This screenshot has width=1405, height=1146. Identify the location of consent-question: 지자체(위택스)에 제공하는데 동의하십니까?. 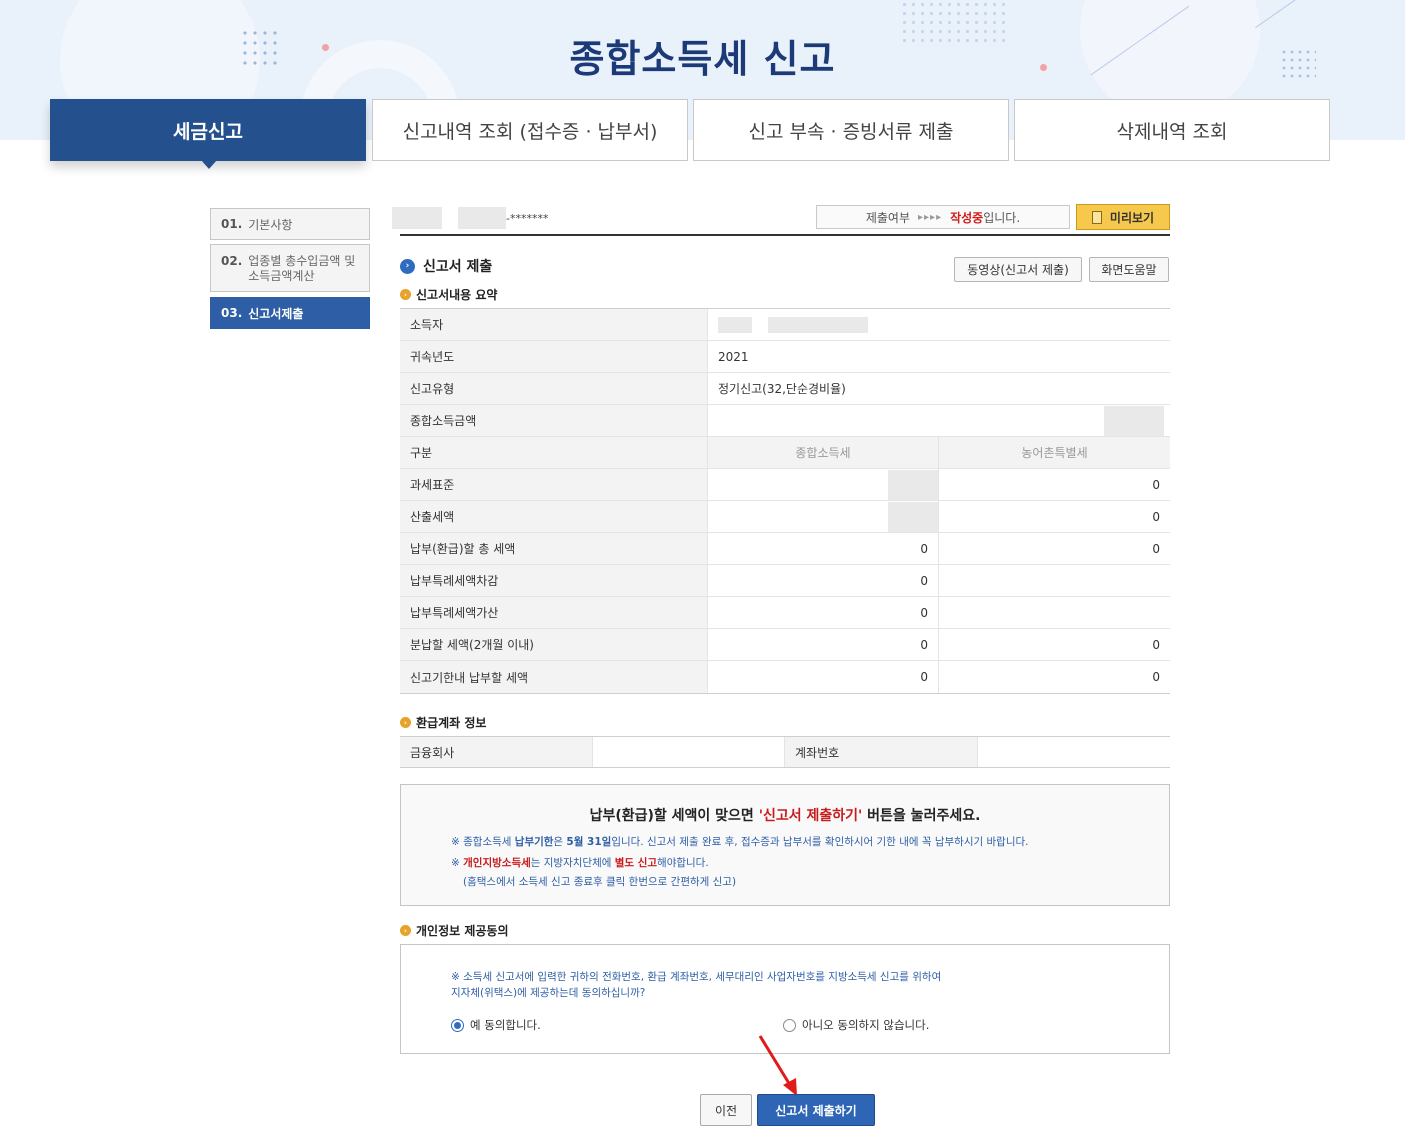
(548, 993).